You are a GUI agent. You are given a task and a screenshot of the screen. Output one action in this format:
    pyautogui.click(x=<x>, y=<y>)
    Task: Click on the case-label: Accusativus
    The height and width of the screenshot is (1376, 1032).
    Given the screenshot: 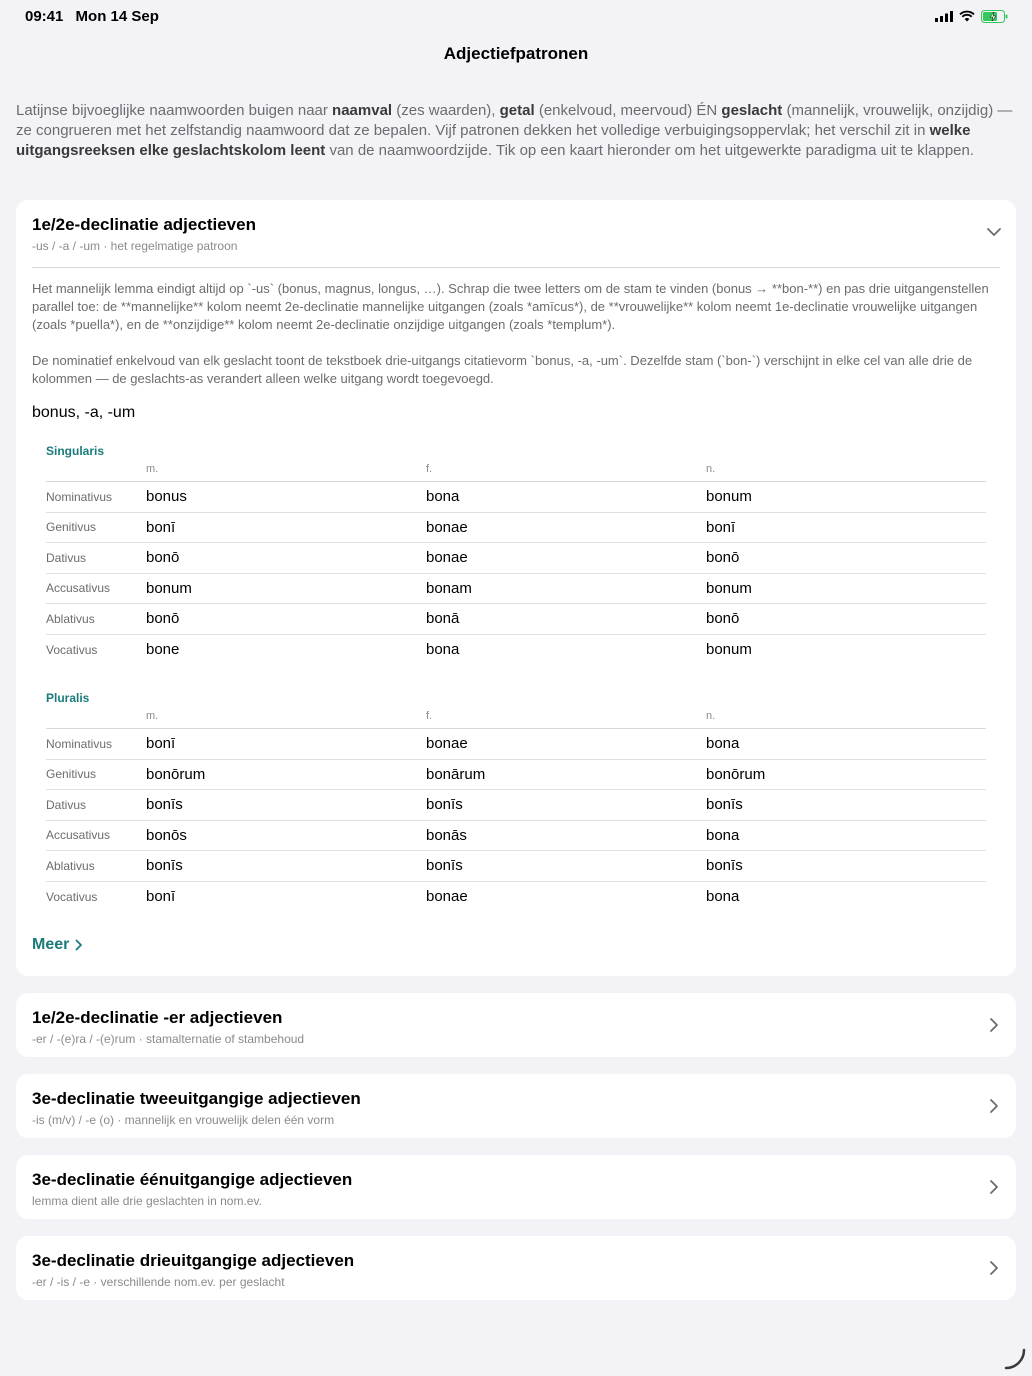 What is the action you would take?
    pyautogui.click(x=78, y=835)
    